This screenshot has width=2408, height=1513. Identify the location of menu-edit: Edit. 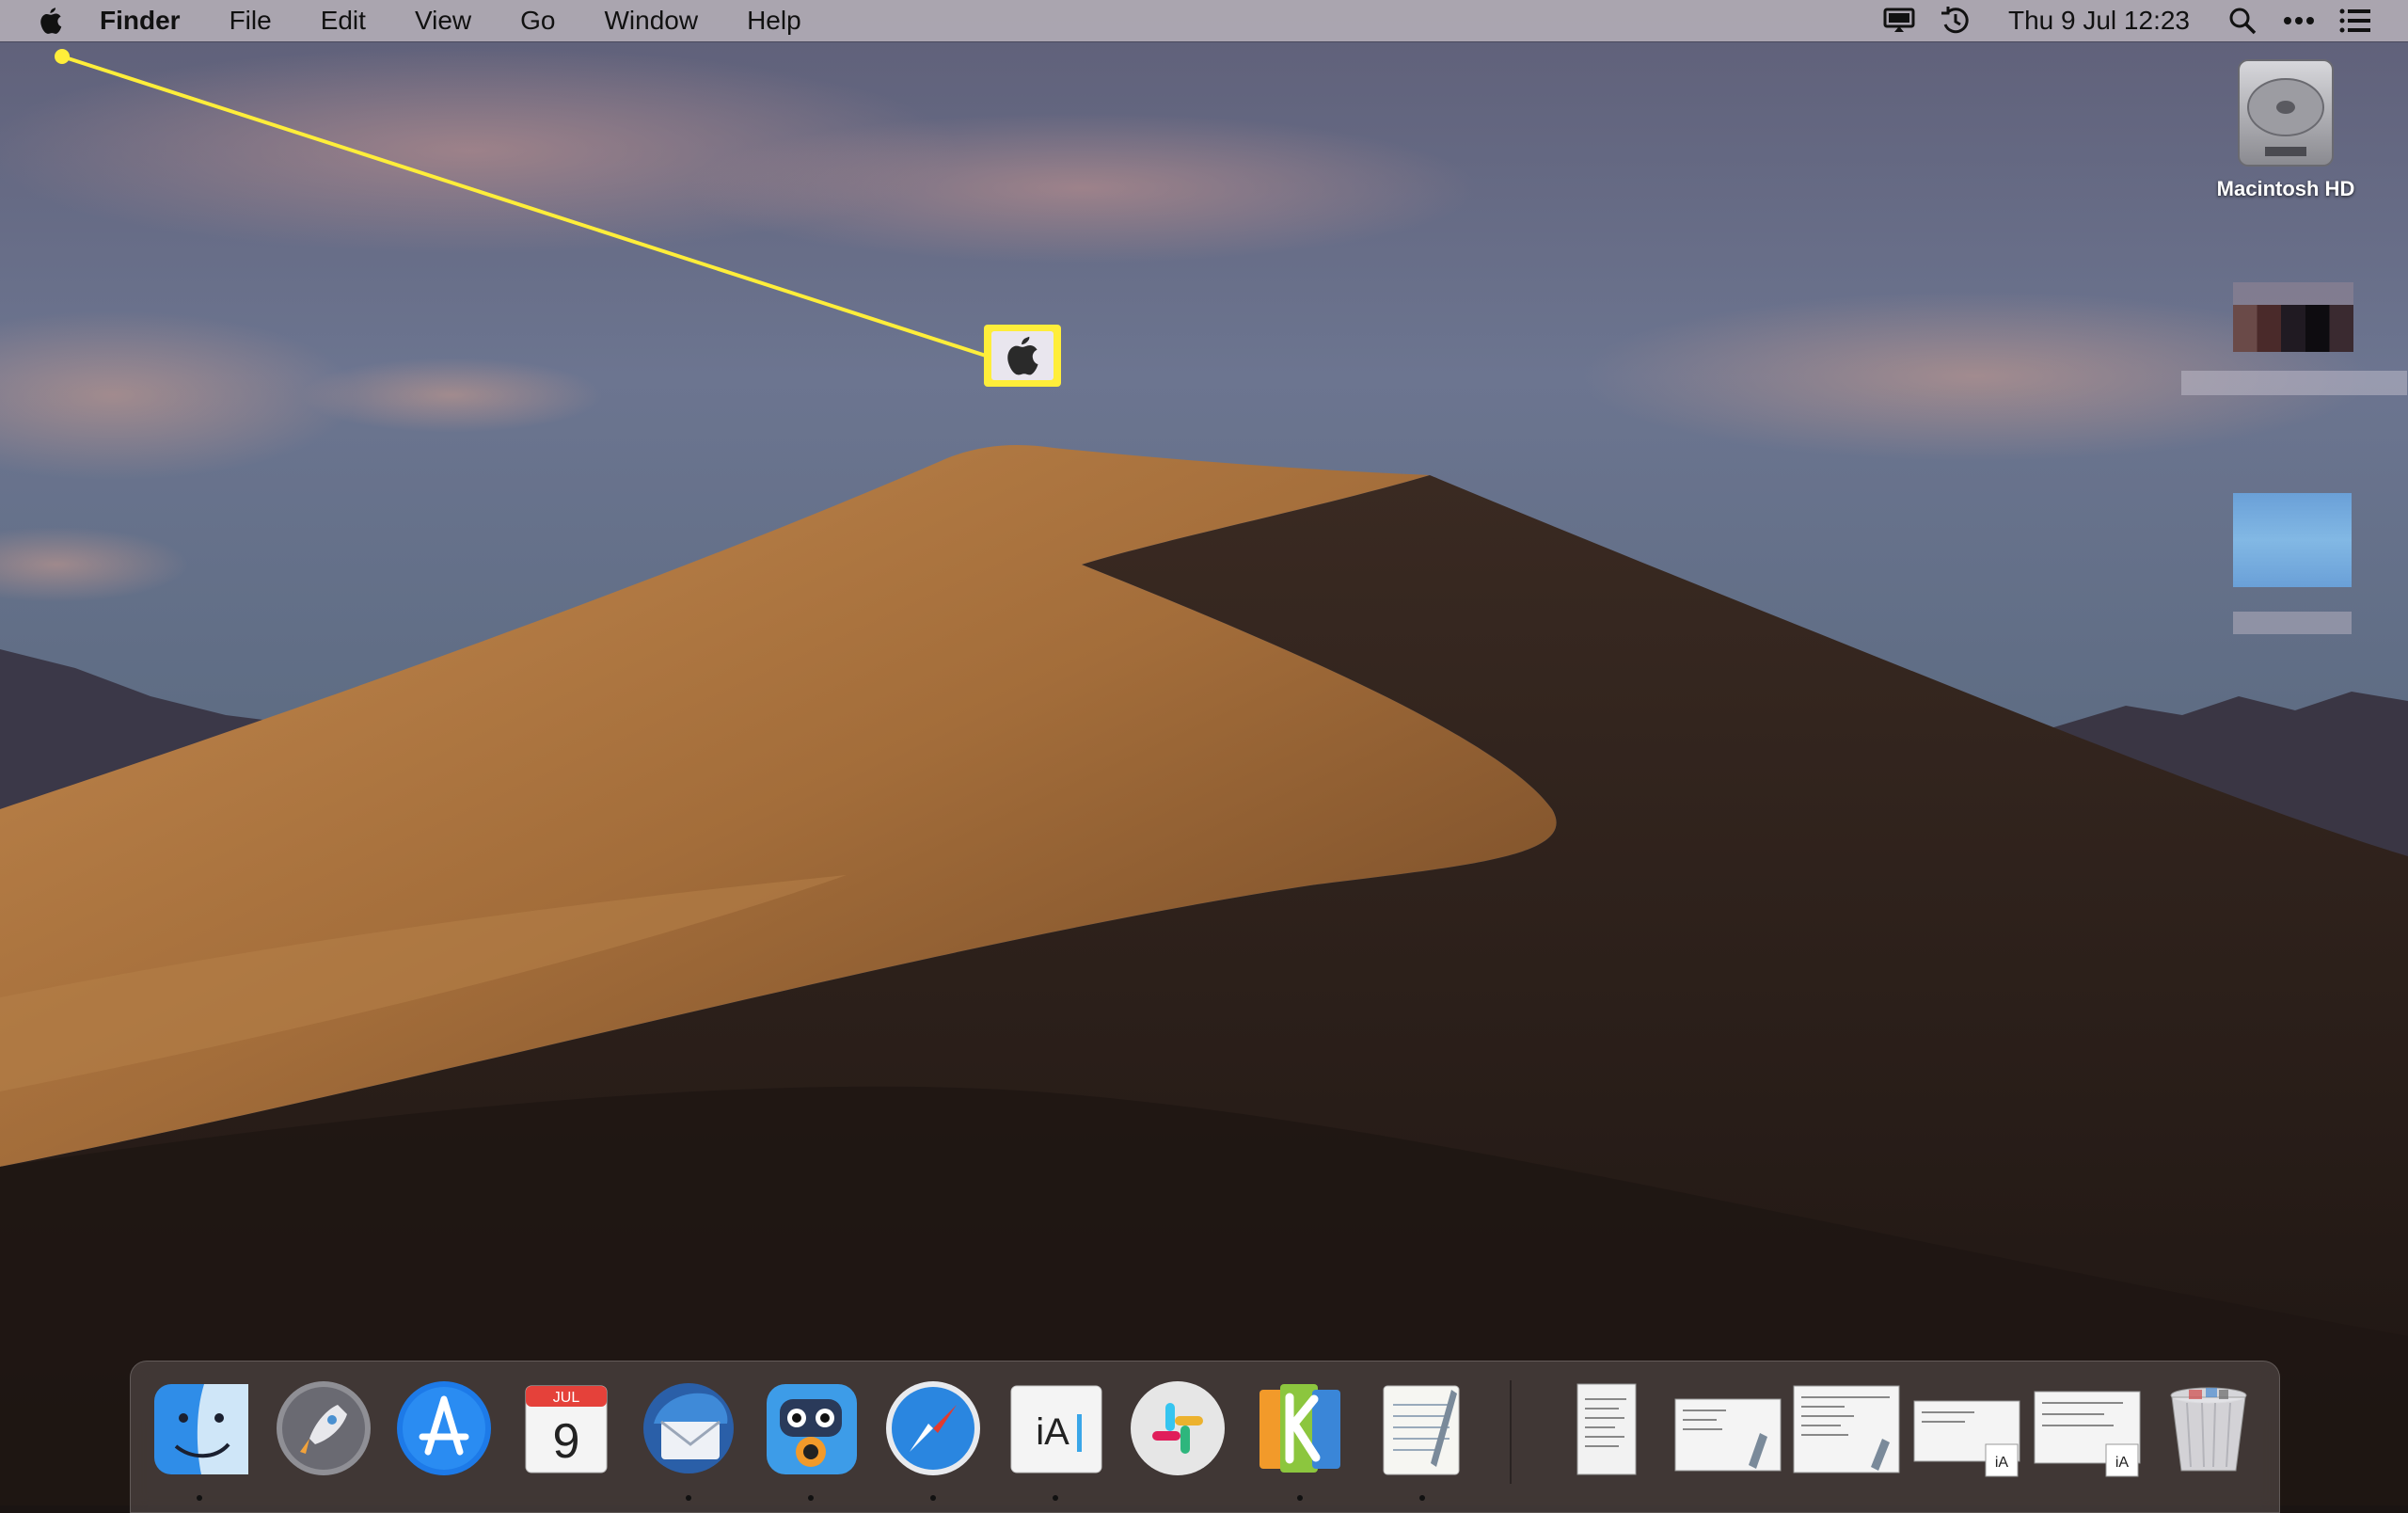
(343, 20).